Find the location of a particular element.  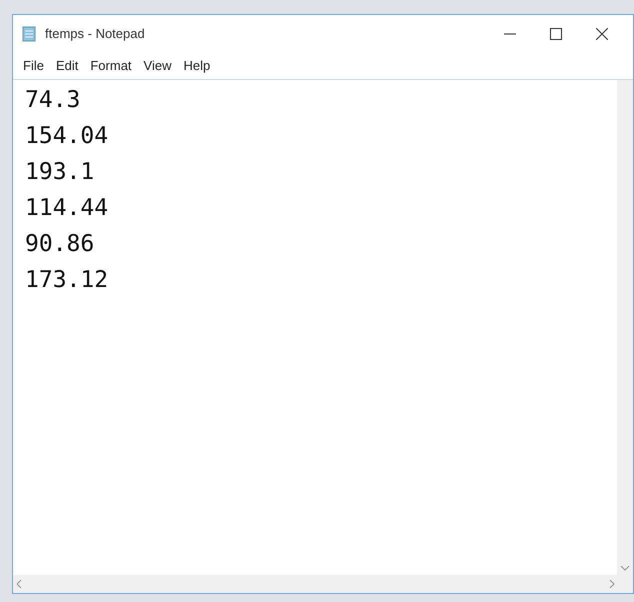

window-title: ftemps - Notepad is located at coordinates (95, 34).